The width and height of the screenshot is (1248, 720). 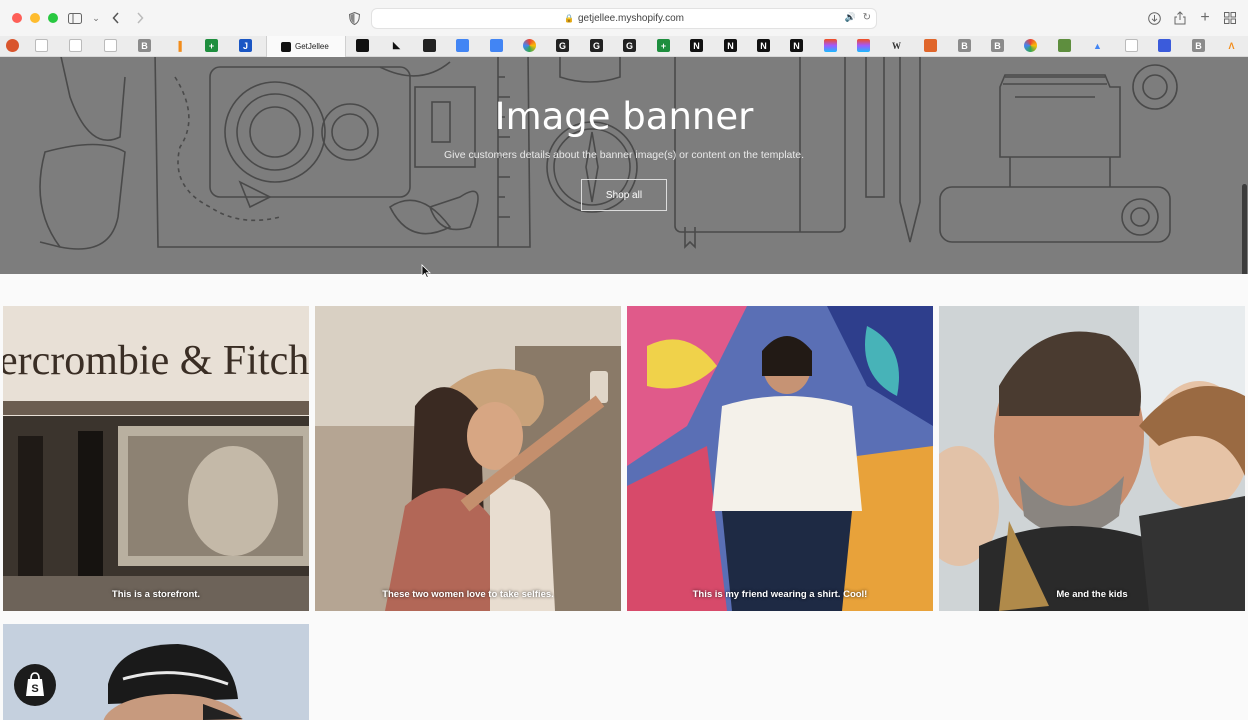 I want to click on address-bar: 🔒 getjellee.myshopify.com 🔊 ↻, so click(x=624, y=18).